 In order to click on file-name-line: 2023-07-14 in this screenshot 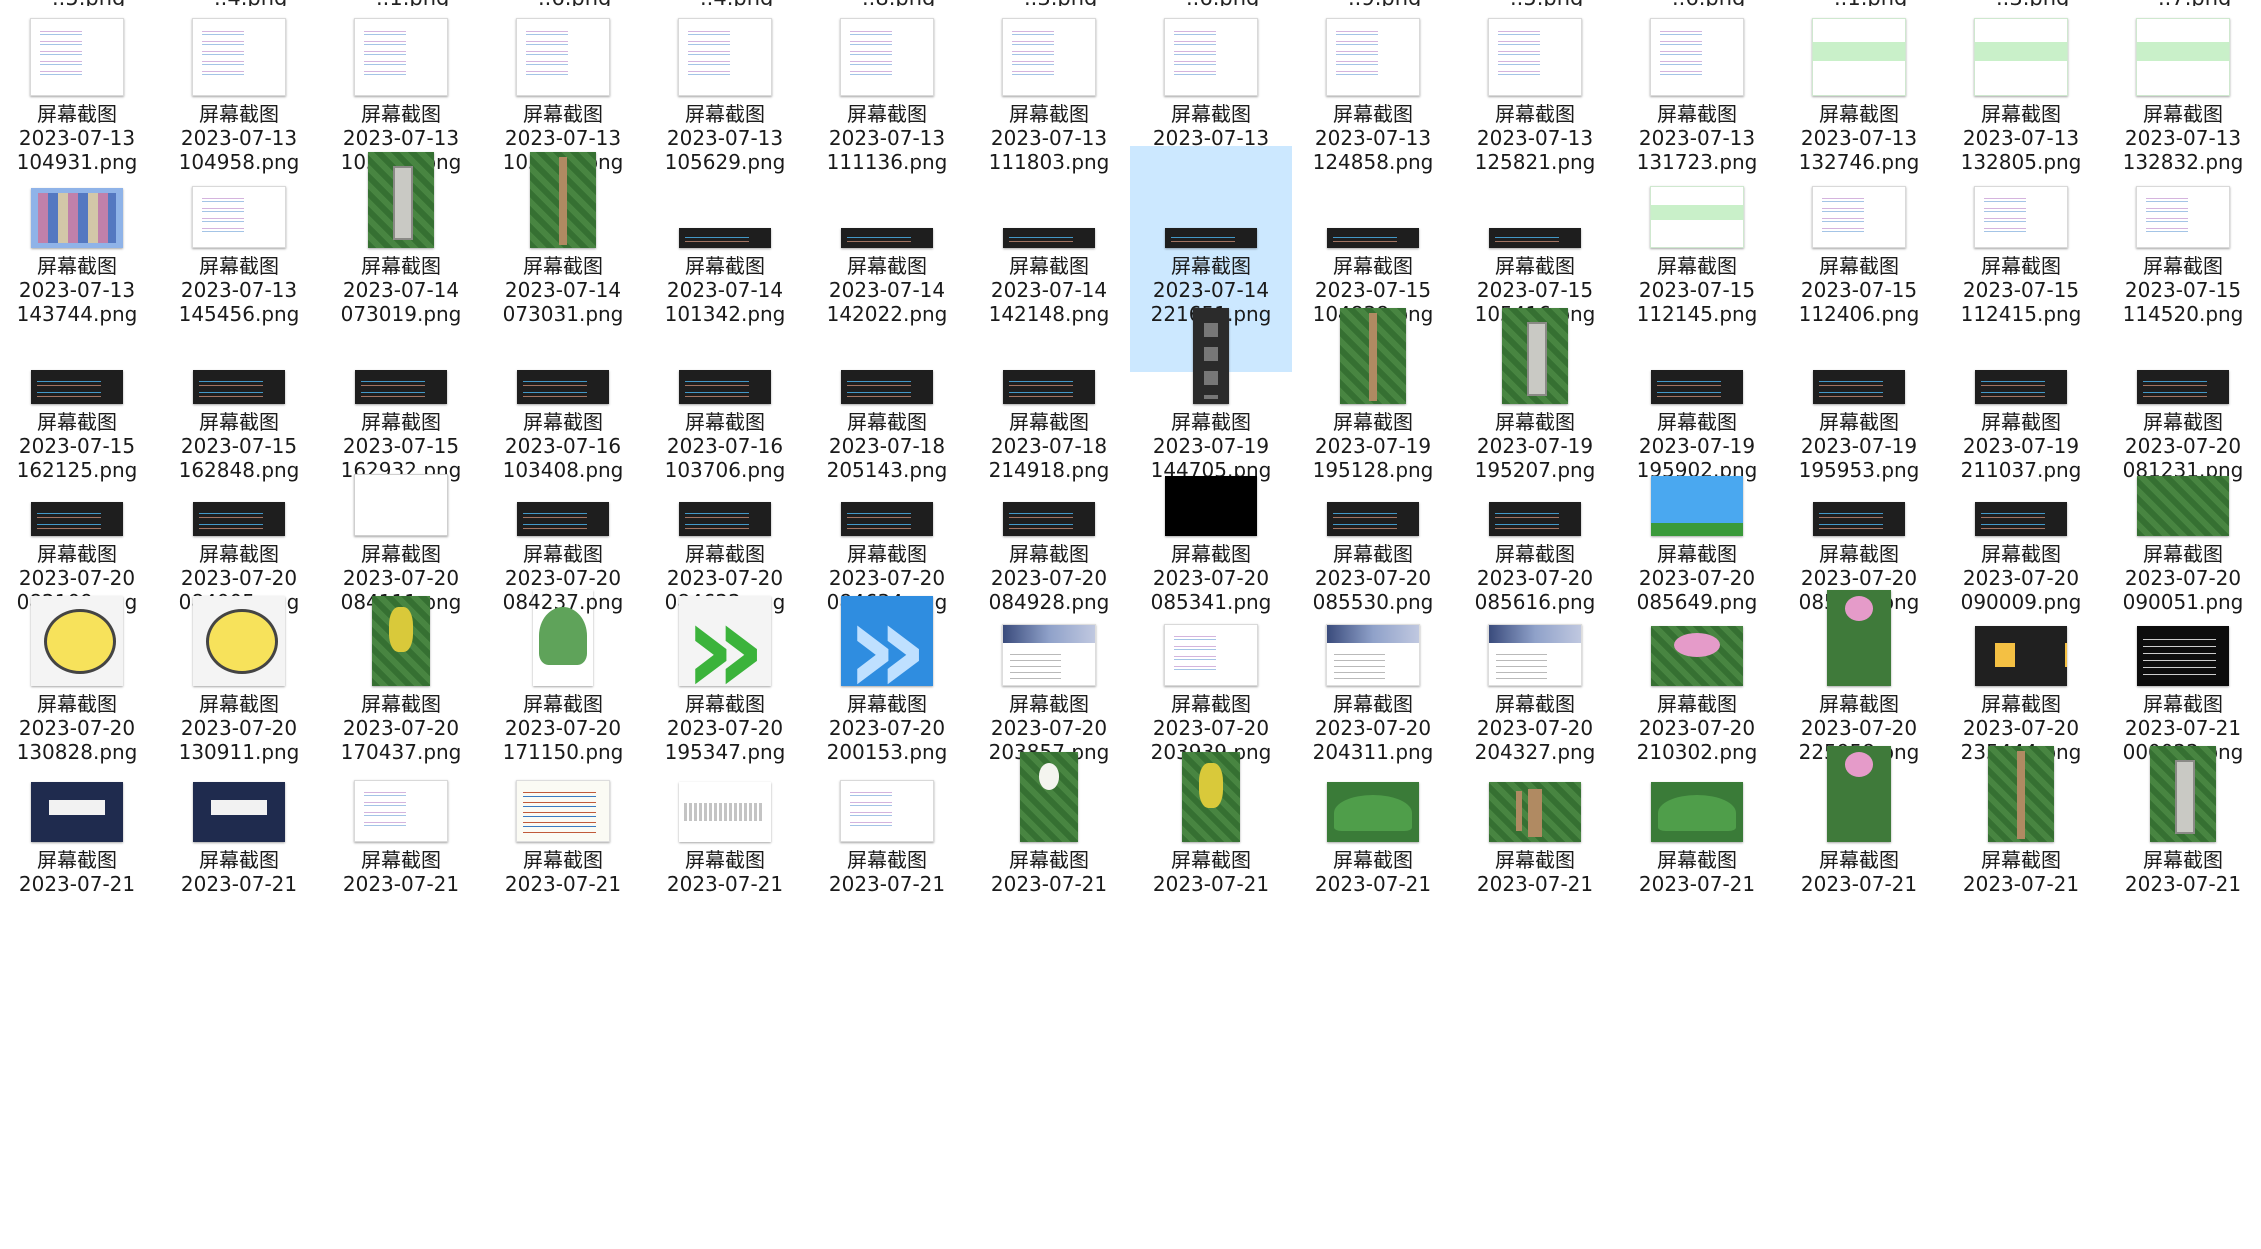, I will do `click(1049, 290)`.